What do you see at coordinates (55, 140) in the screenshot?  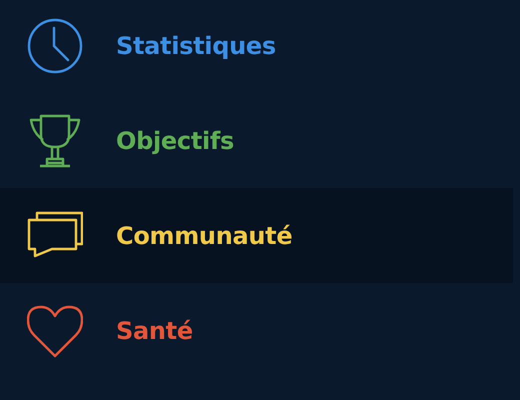 I see `trophy-icon` at bounding box center [55, 140].